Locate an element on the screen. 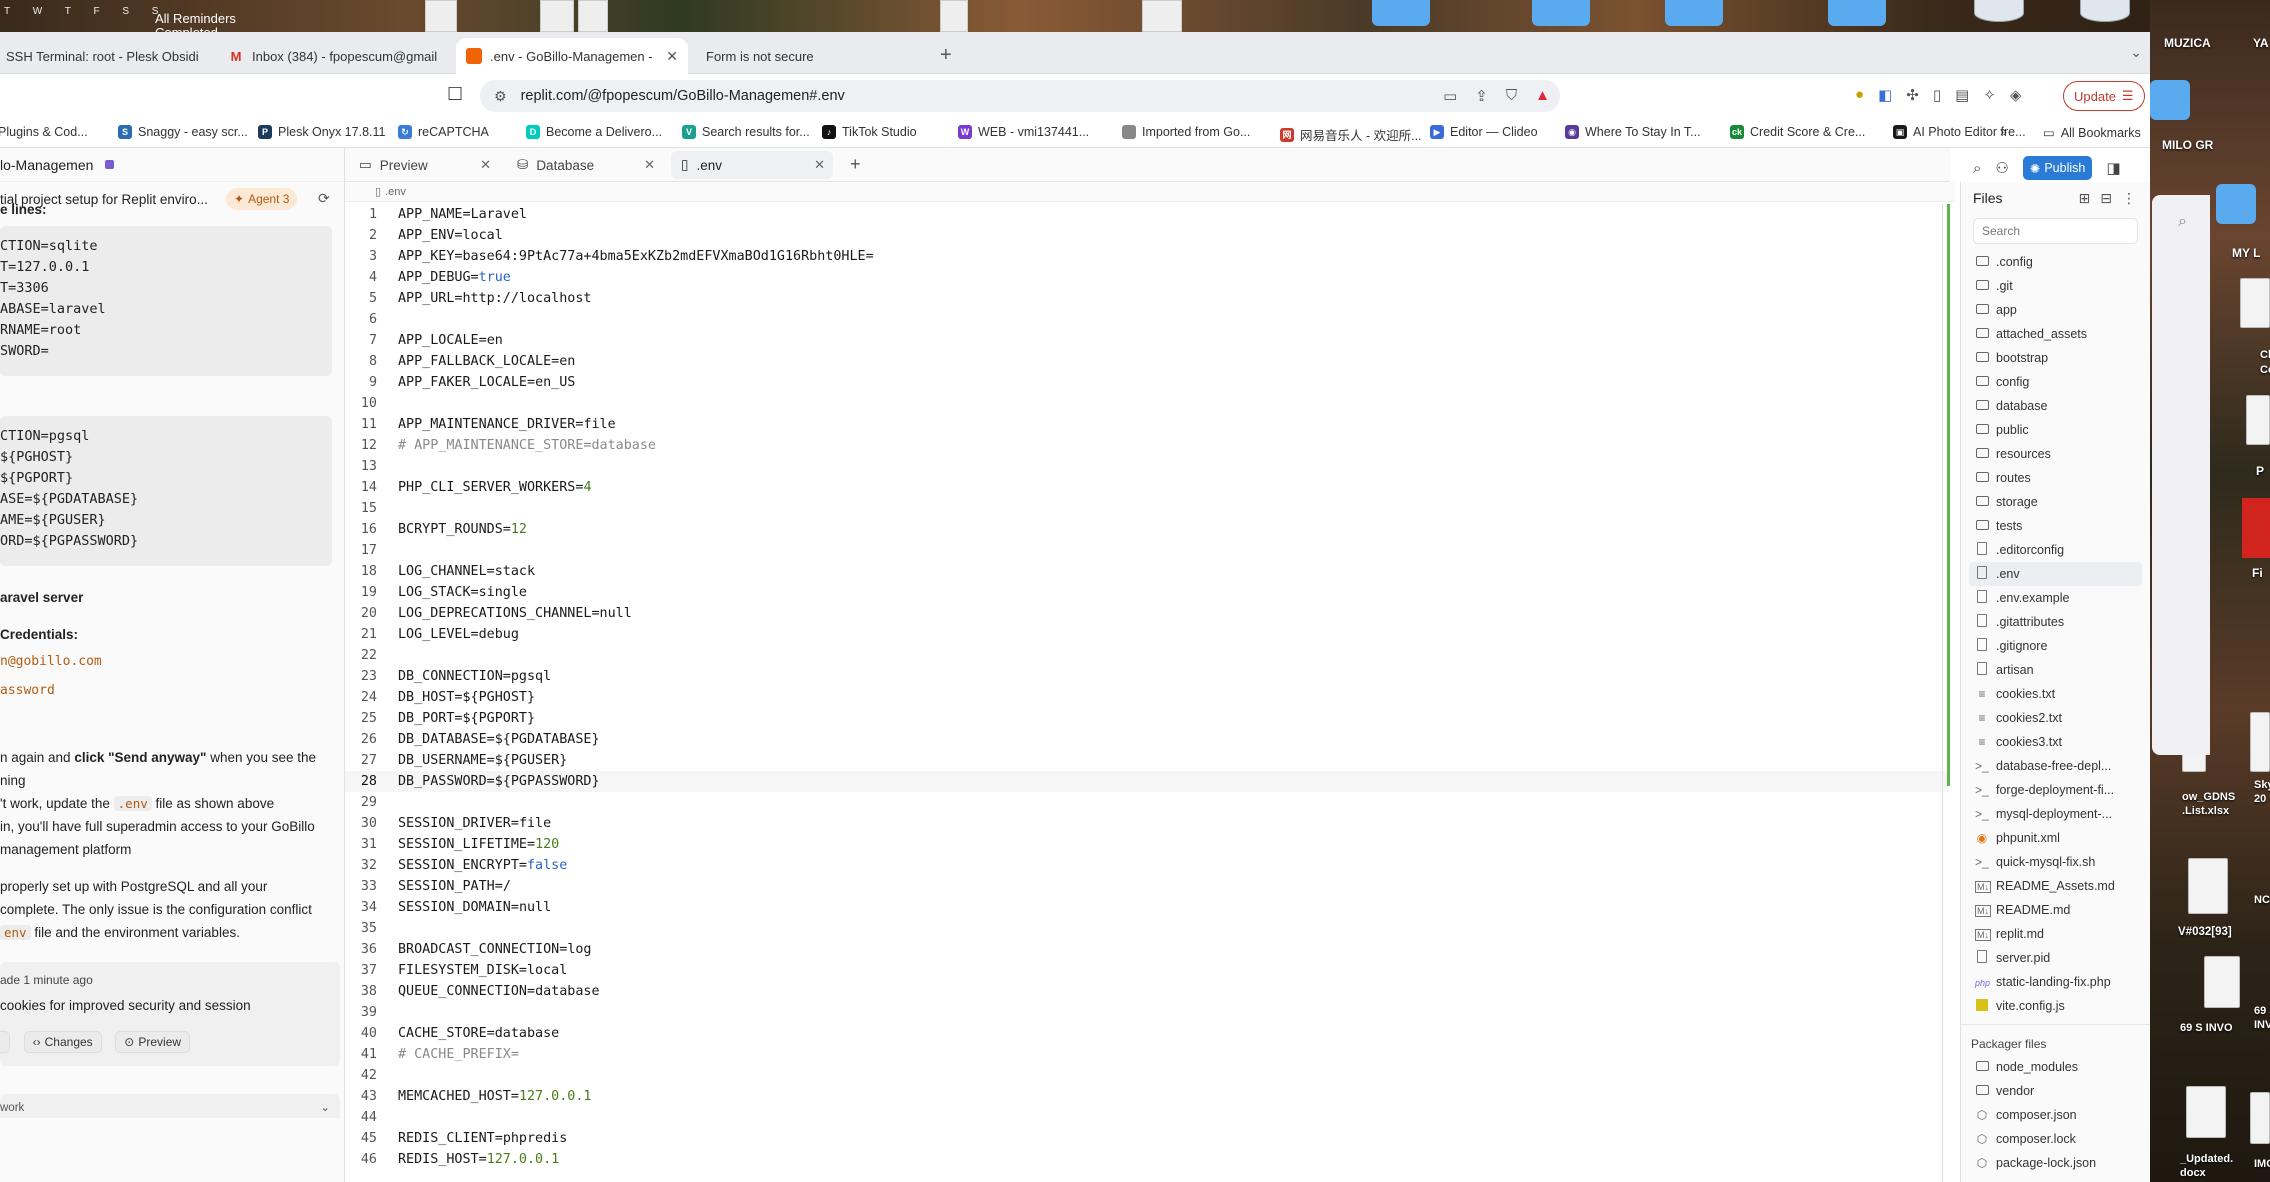 This screenshot has width=2270, height=1182. rollback-chip: · is located at coordinates (5, 1042).